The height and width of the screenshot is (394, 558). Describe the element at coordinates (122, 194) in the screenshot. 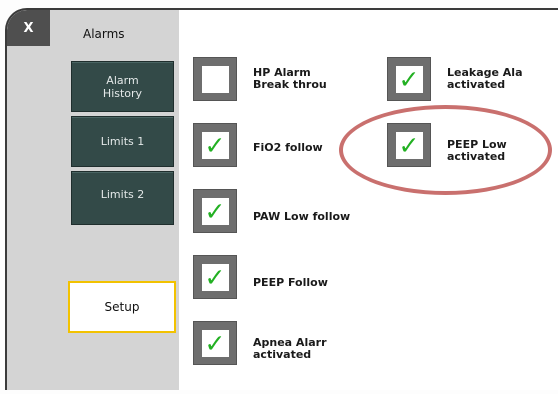

I see `limits-2-label: Limits 2` at that location.